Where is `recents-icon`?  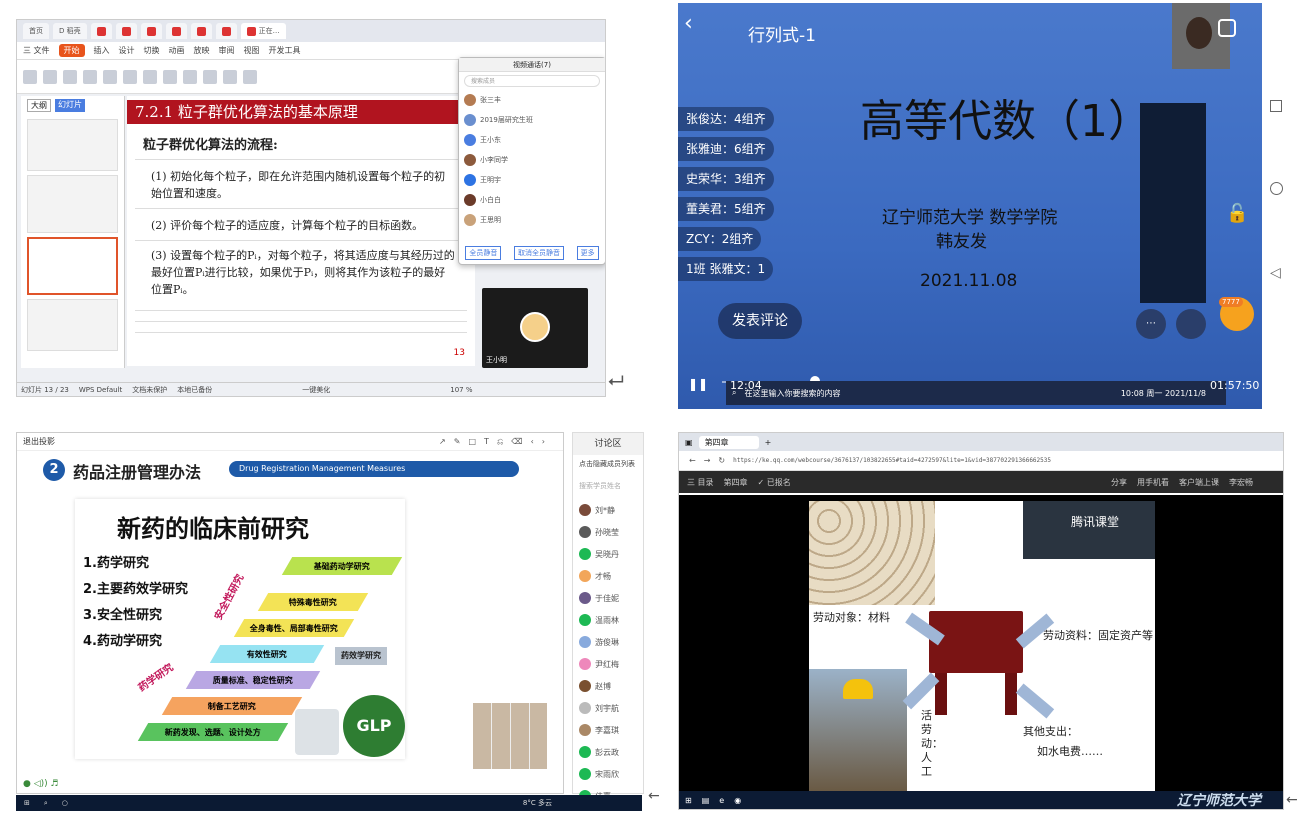
recents-icon is located at coordinates (1276, 106).